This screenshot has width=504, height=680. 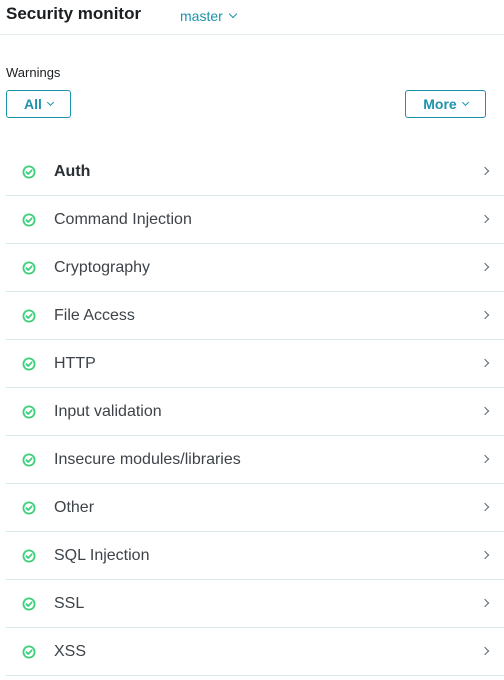 I want to click on category-label: Cryptography, so click(x=102, y=267).